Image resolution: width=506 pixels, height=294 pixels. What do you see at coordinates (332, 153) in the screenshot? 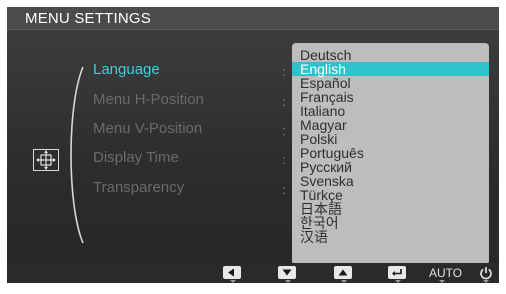
I see `language-option-portugues: Português` at bounding box center [332, 153].